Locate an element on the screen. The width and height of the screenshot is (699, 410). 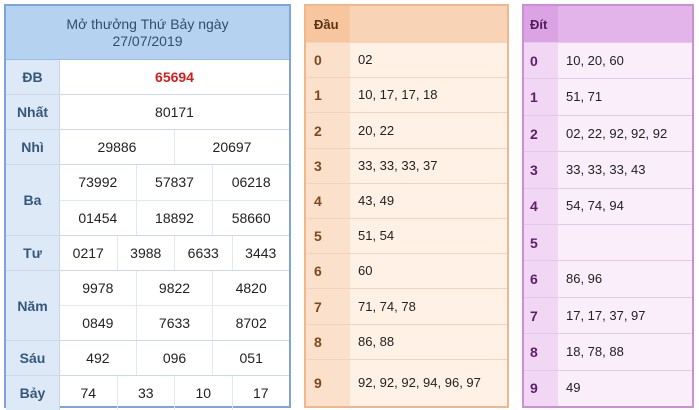
prize-row-db: ĐB 65694 is located at coordinates (147, 77).